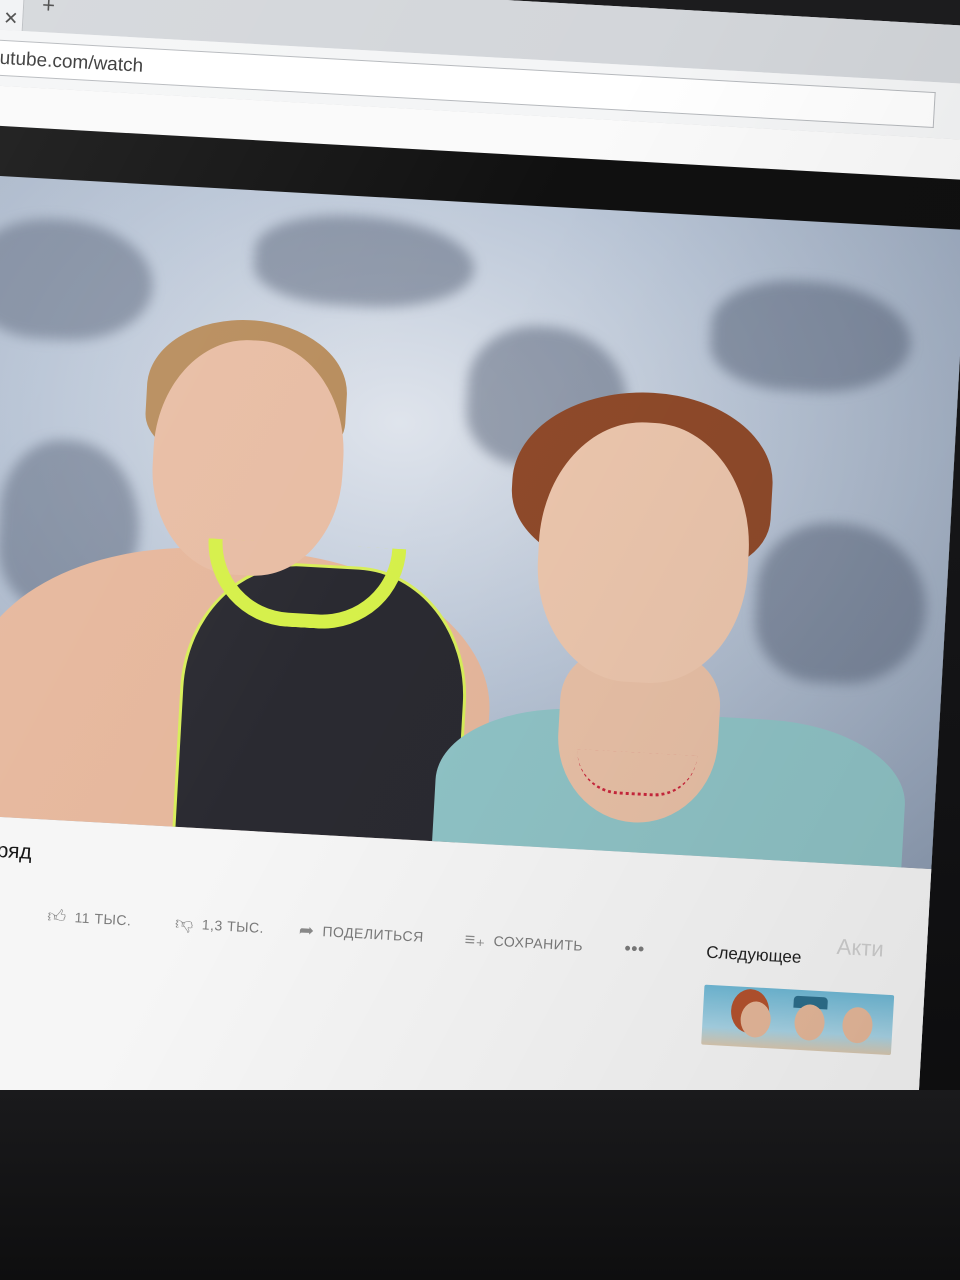 The image size is (960, 1280). I want to click on share-label: ПОДЕЛИТЬСЯ, so click(373, 934).